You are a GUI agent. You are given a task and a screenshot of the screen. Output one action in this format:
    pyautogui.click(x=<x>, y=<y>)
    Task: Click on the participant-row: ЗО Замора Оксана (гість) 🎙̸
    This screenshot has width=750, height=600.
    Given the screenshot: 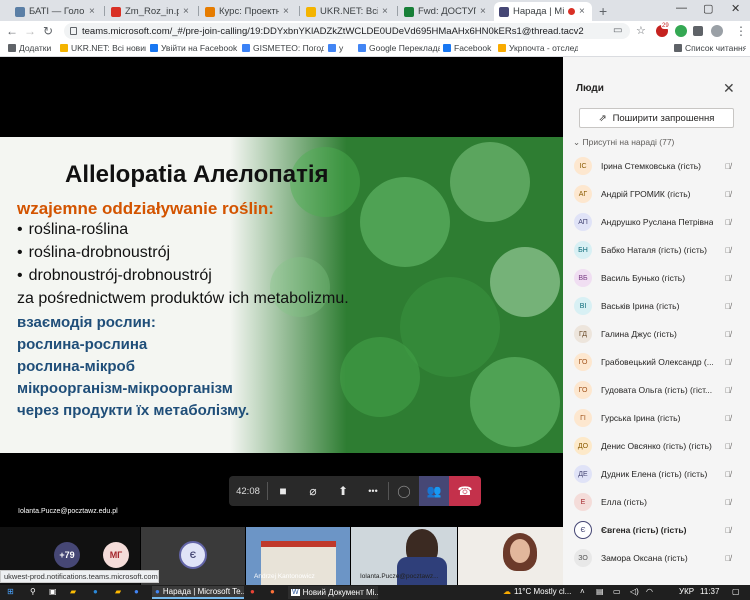 What is the action you would take?
    pyautogui.click(x=656, y=558)
    